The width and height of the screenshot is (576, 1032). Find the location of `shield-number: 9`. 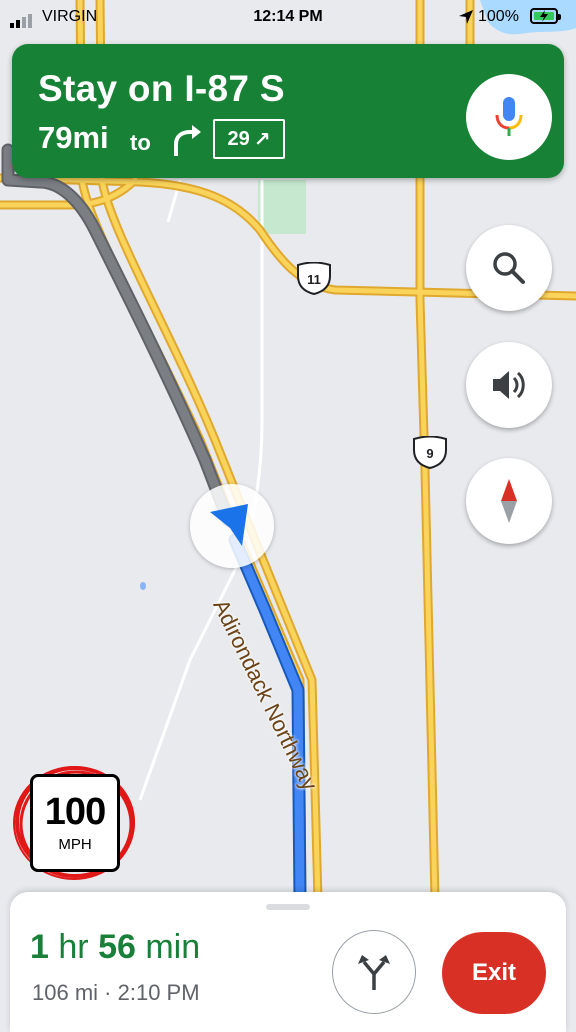

shield-number: 9 is located at coordinates (430, 453).